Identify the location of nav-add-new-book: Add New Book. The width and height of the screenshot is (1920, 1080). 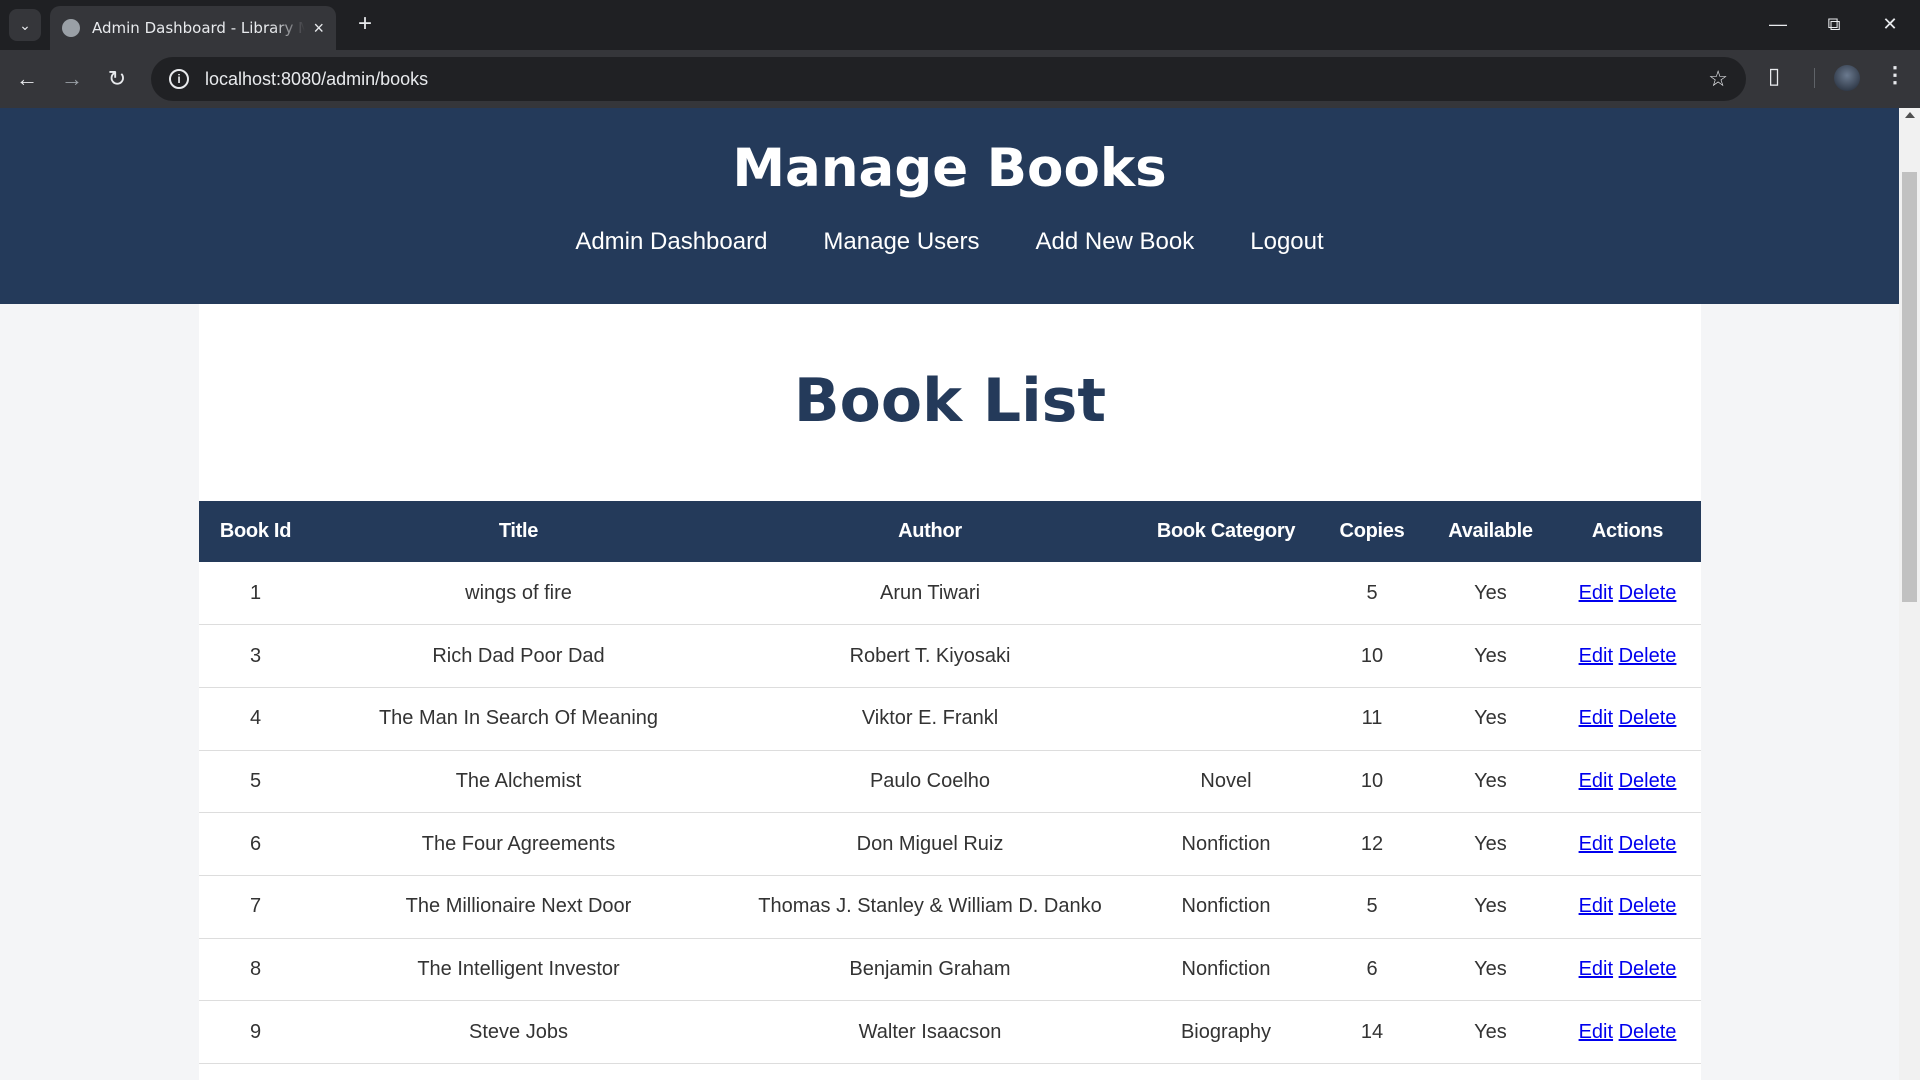
(1115, 242).